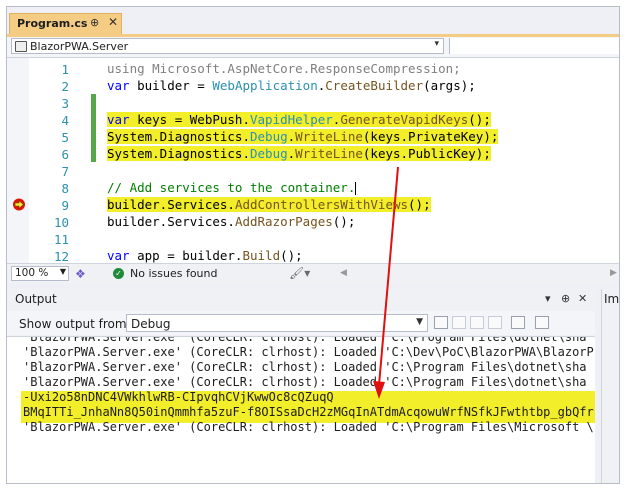 This screenshot has width=629, height=494. I want to click on member-dropdown, so click(534, 46).